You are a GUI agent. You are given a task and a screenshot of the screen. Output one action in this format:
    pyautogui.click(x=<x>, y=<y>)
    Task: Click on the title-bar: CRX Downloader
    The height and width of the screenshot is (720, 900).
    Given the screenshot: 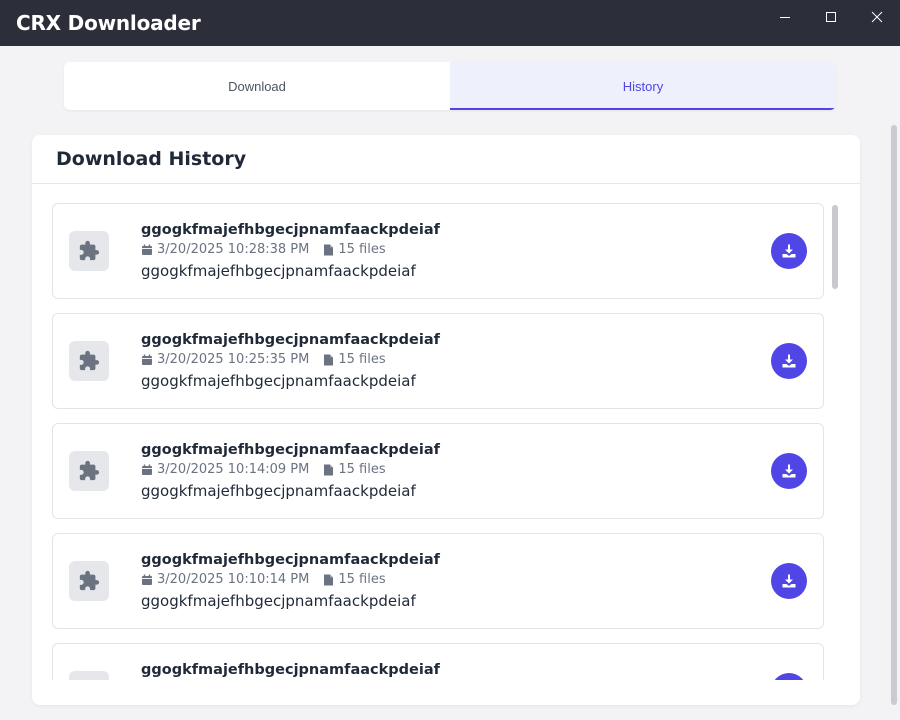 What is the action you would take?
    pyautogui.click(x=450, y=23)
    